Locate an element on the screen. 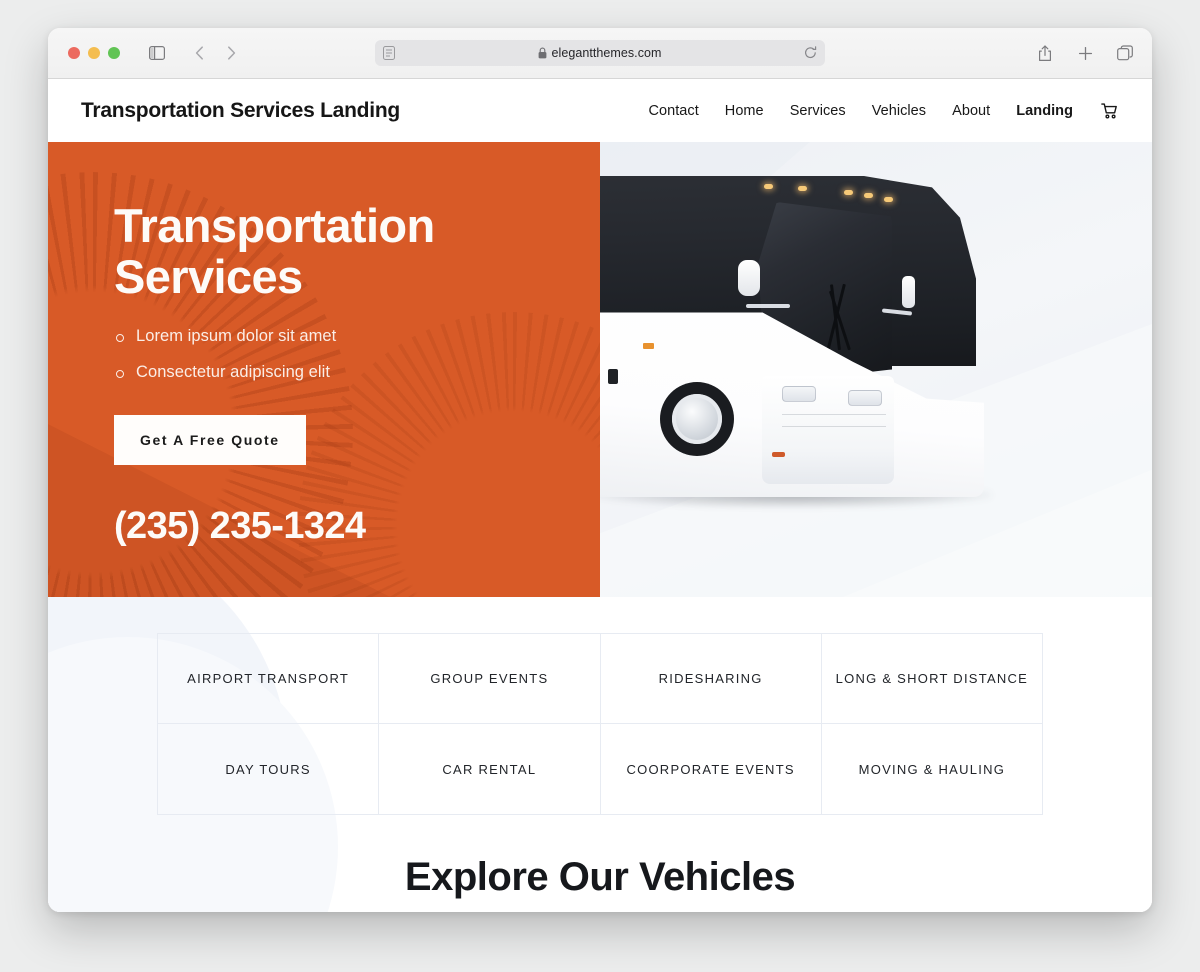 The height and width of the screenshot is (972, 1200). share-icon is located at coordinates (1045, 53).